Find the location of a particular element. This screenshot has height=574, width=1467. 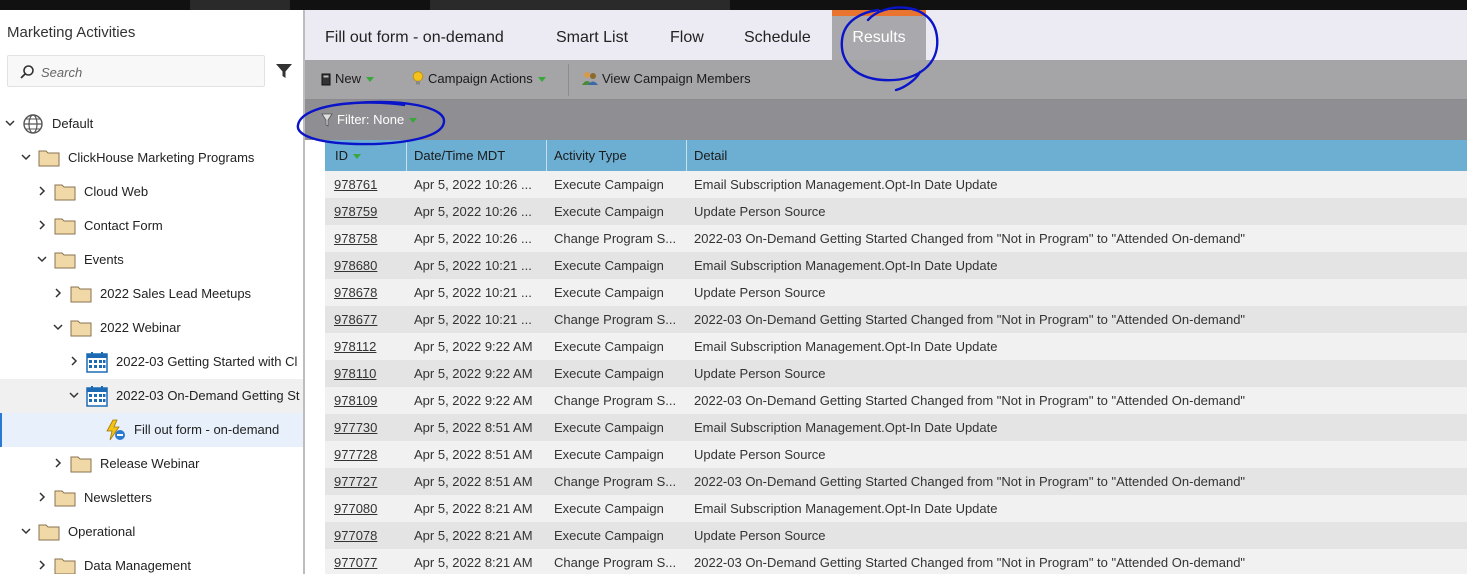

activity-id-link: 978759 is located at coordinates (355, 211).